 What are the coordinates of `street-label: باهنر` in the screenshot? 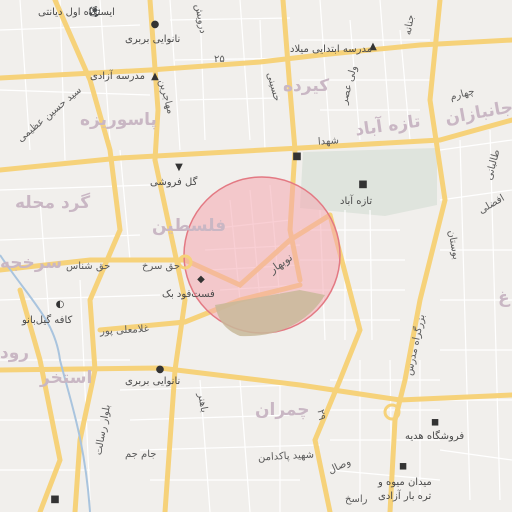 It's located at (202, 403).